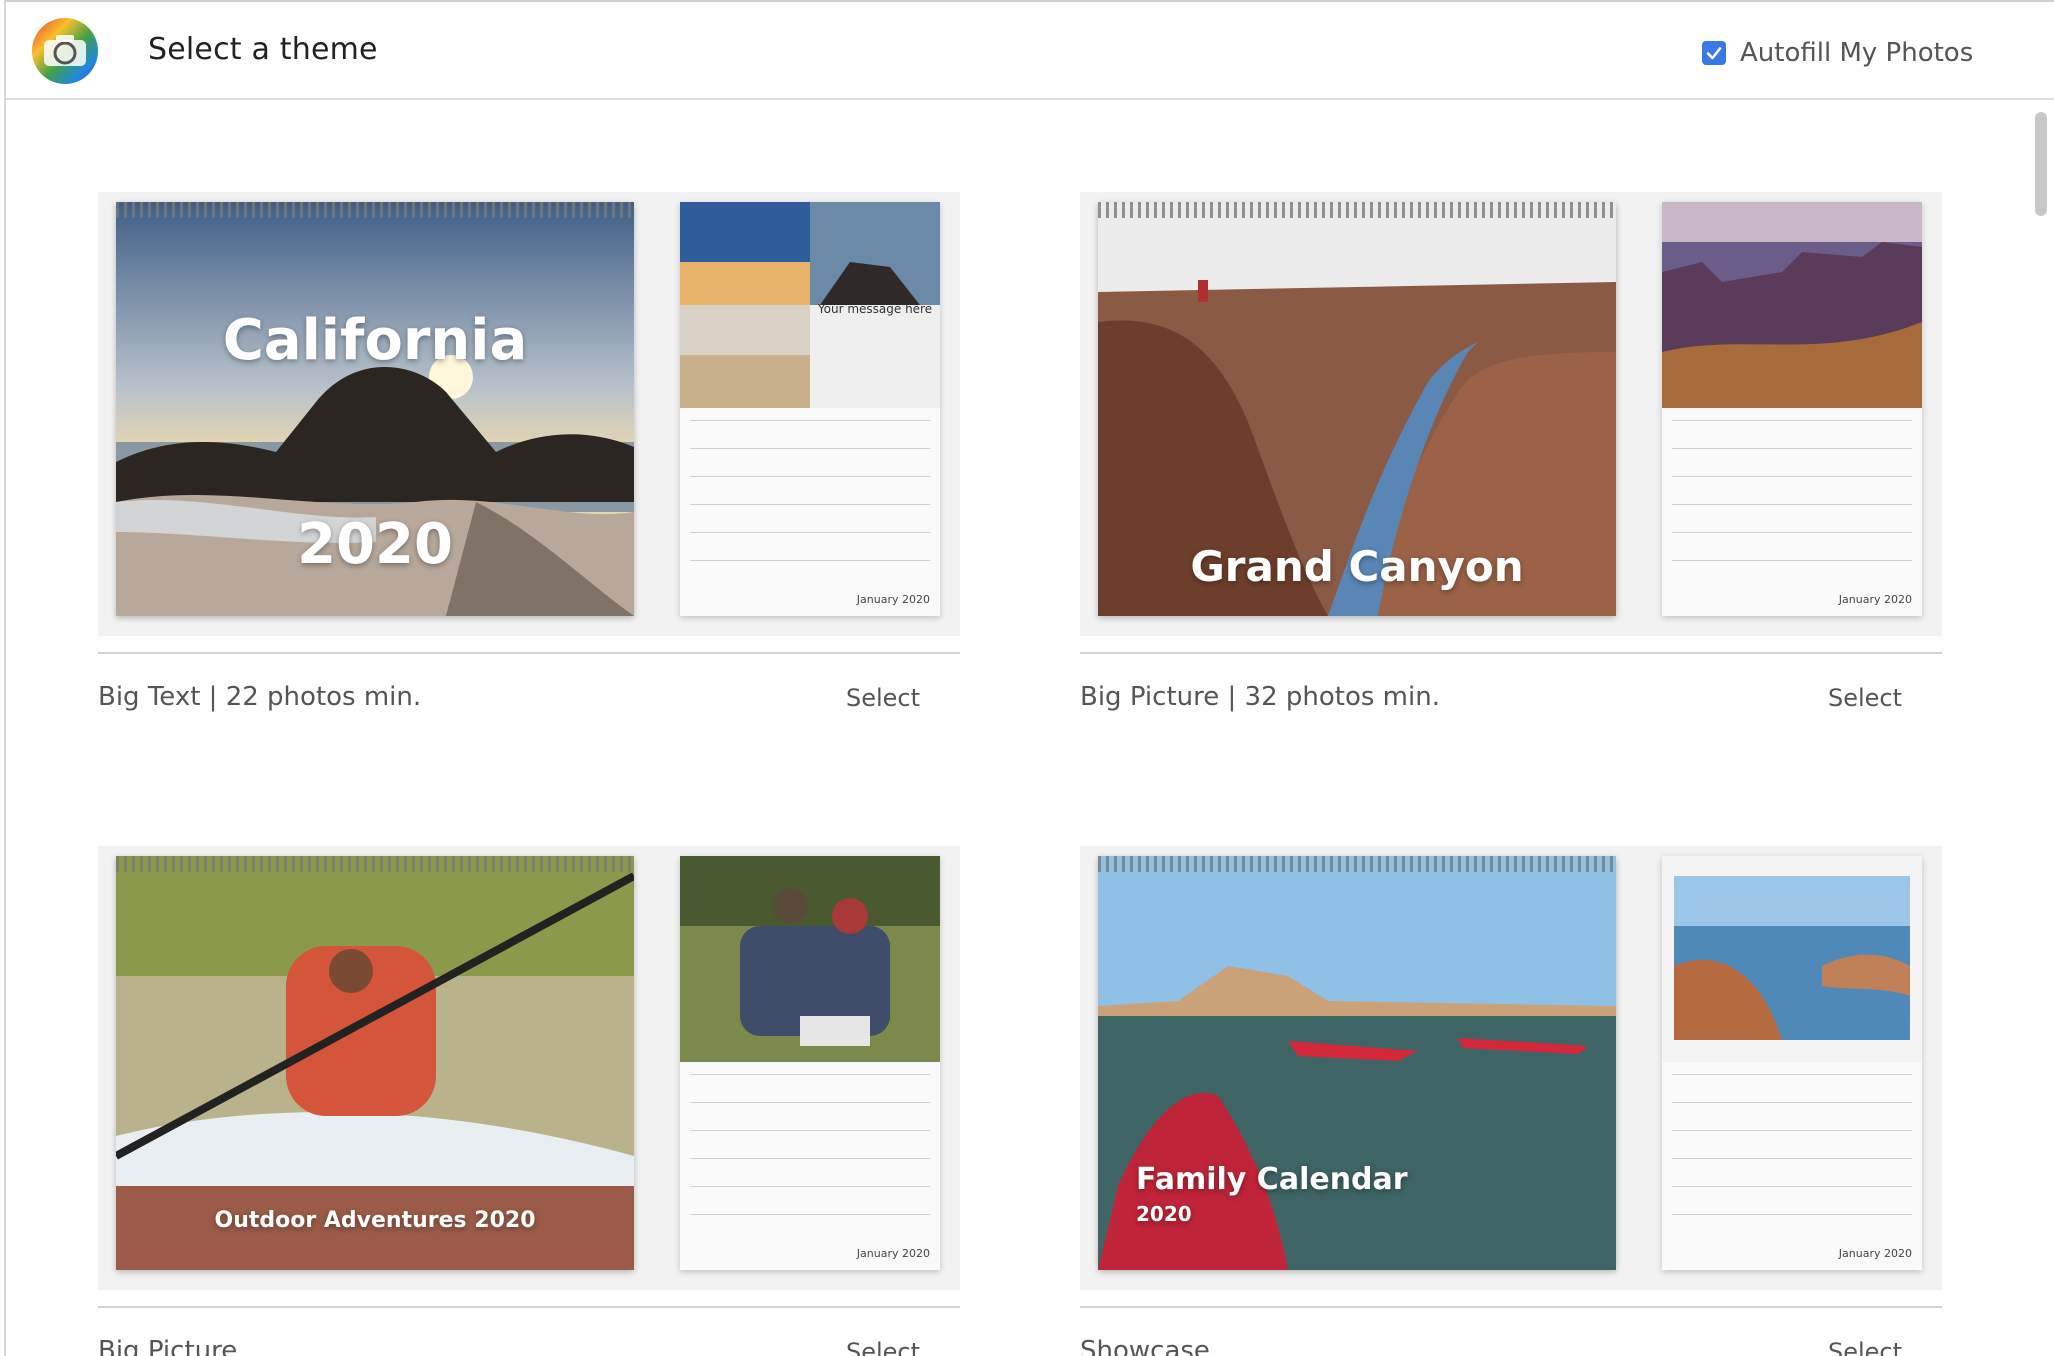 The image size is (2054, 1356). Describe the element at coordinates (2041, 731) in the screenshot. I see `scrollbar` at that location.